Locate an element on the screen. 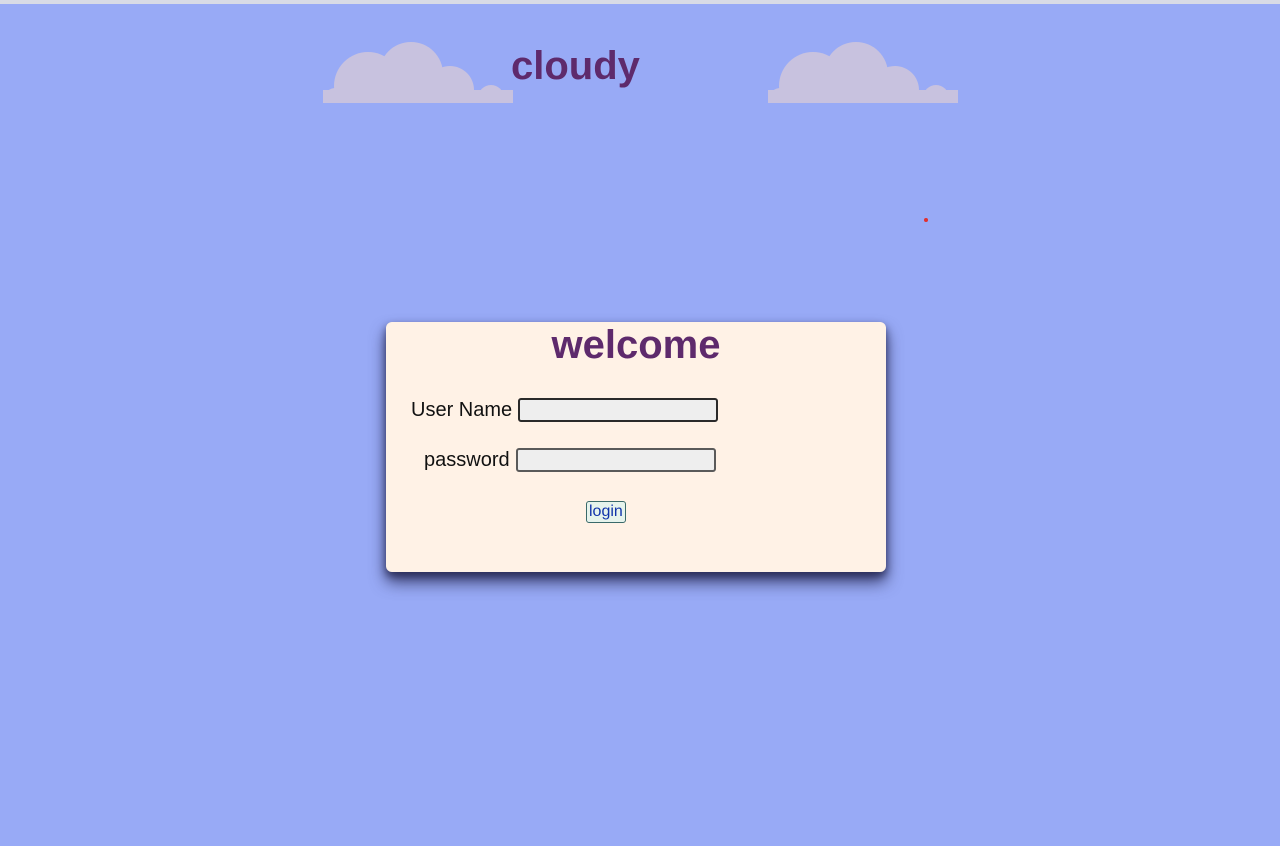  username-row: User Name is located at coordinates (565, 410).